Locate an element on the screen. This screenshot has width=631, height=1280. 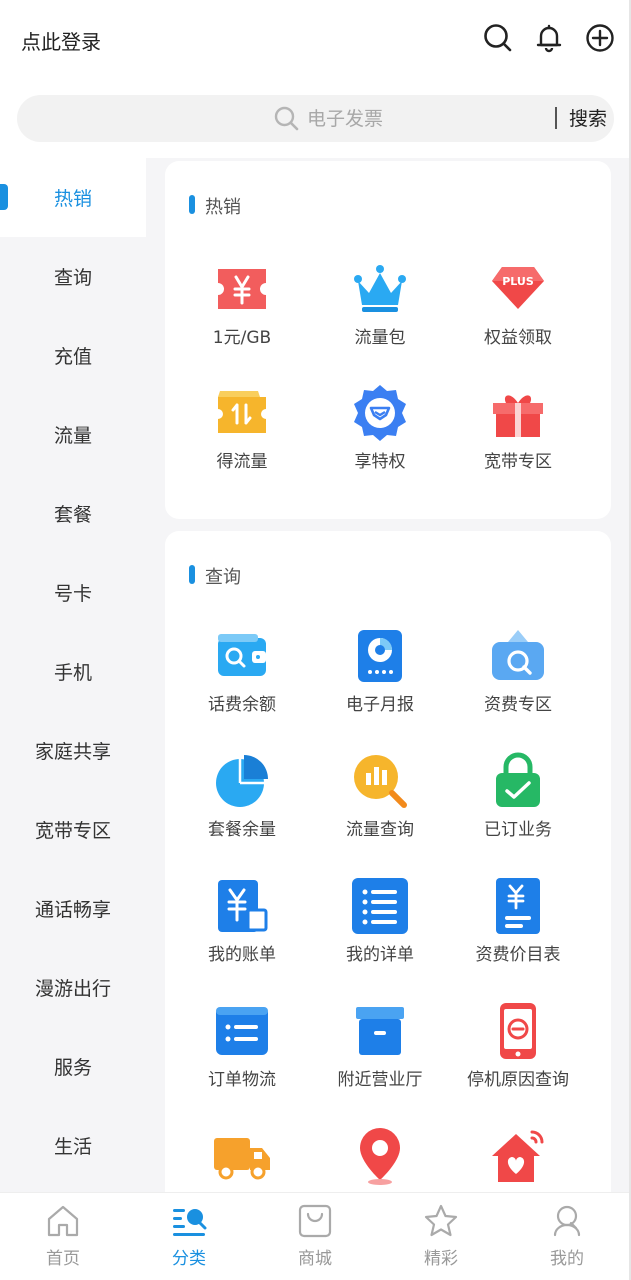
bottom-tab-bar: 首页 分类 商城 精彩 我的 is located at coordinates (315, 1236).